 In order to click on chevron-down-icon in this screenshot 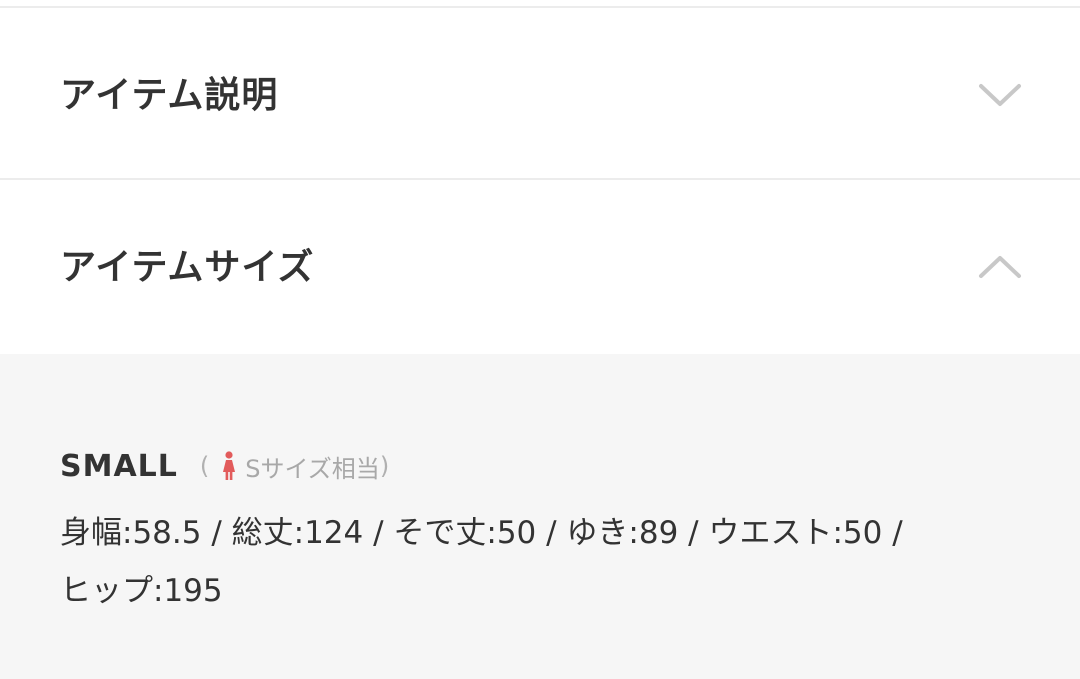, I will do `click(1000, 95)`.